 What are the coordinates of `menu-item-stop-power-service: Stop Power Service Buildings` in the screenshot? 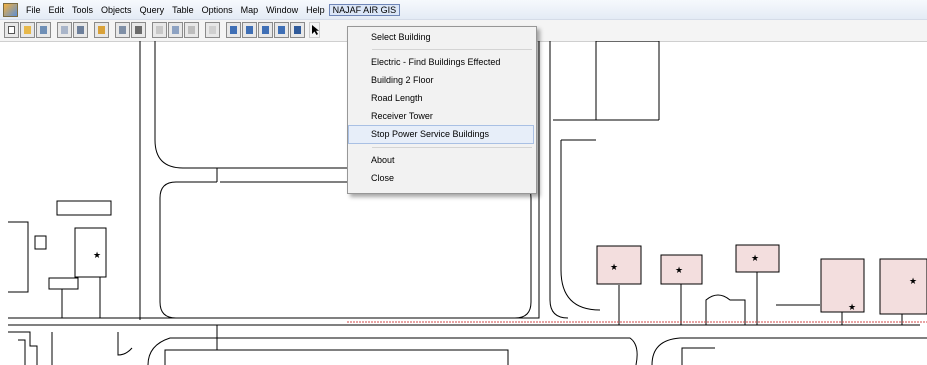 It's located at (441, 134).